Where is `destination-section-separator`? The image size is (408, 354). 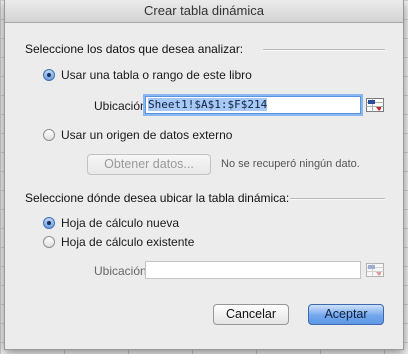 destination-section-separator is located at coordinates (337, 199).